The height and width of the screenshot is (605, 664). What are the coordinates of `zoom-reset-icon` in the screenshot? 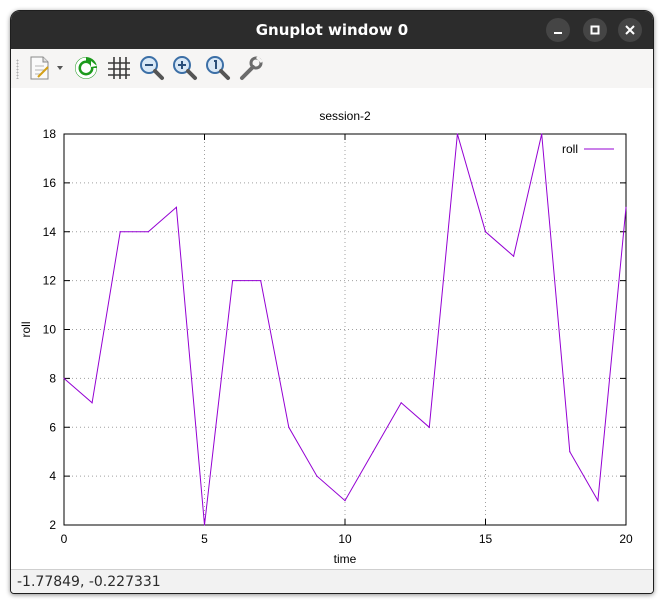 It's located at (218, 68).